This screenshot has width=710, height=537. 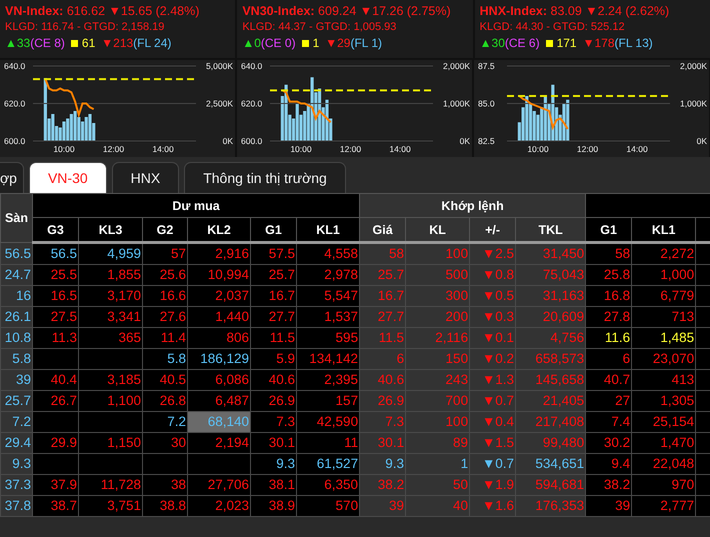 I want to click on column-header: KL1, so click(x=664, y=230).